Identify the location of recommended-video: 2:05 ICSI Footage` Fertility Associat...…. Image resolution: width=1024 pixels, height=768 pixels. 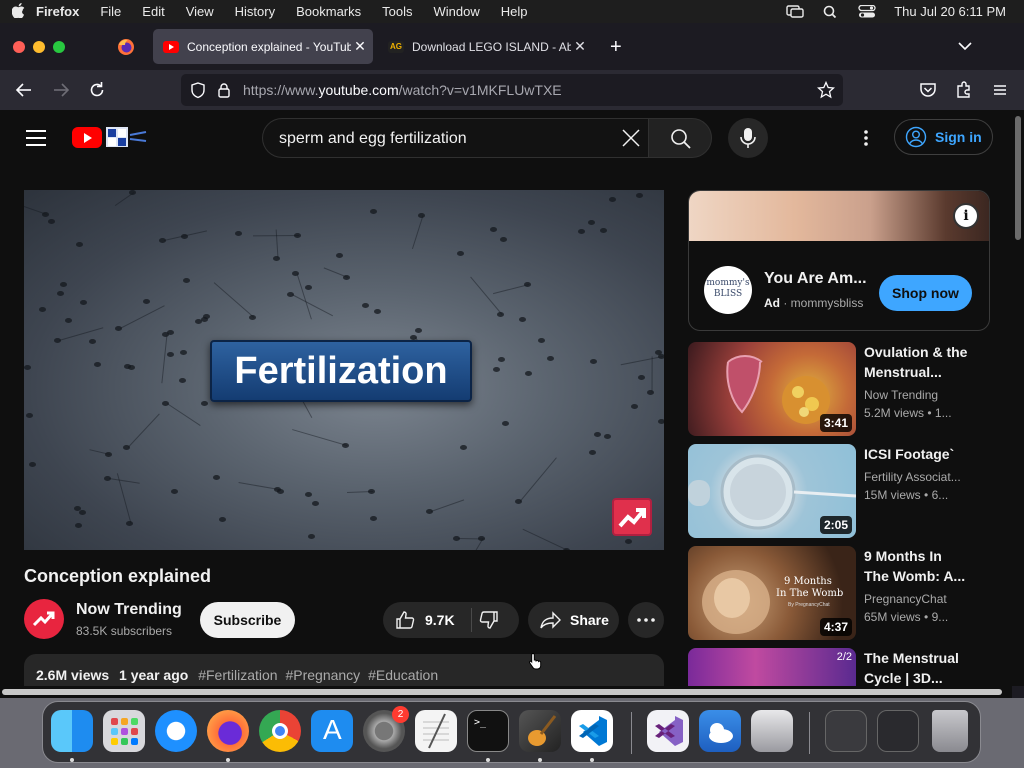
(839, 491).